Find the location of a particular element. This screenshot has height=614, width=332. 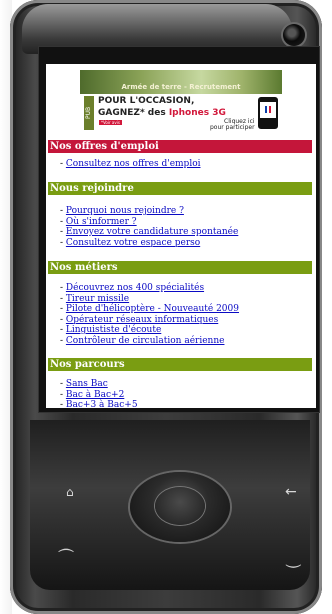

section-title-rejoindre: Nous rejoindre is located at coordinates (180, 188).